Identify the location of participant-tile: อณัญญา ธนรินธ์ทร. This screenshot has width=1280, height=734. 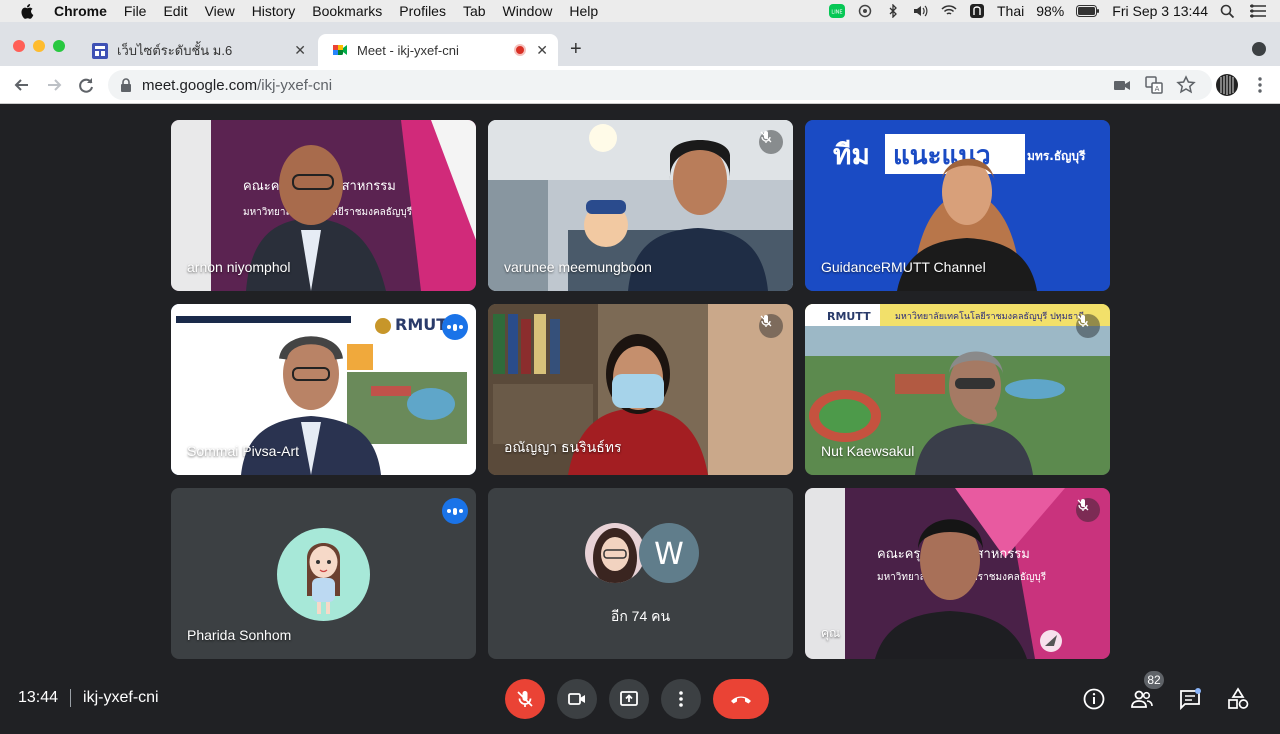
(640, 389).